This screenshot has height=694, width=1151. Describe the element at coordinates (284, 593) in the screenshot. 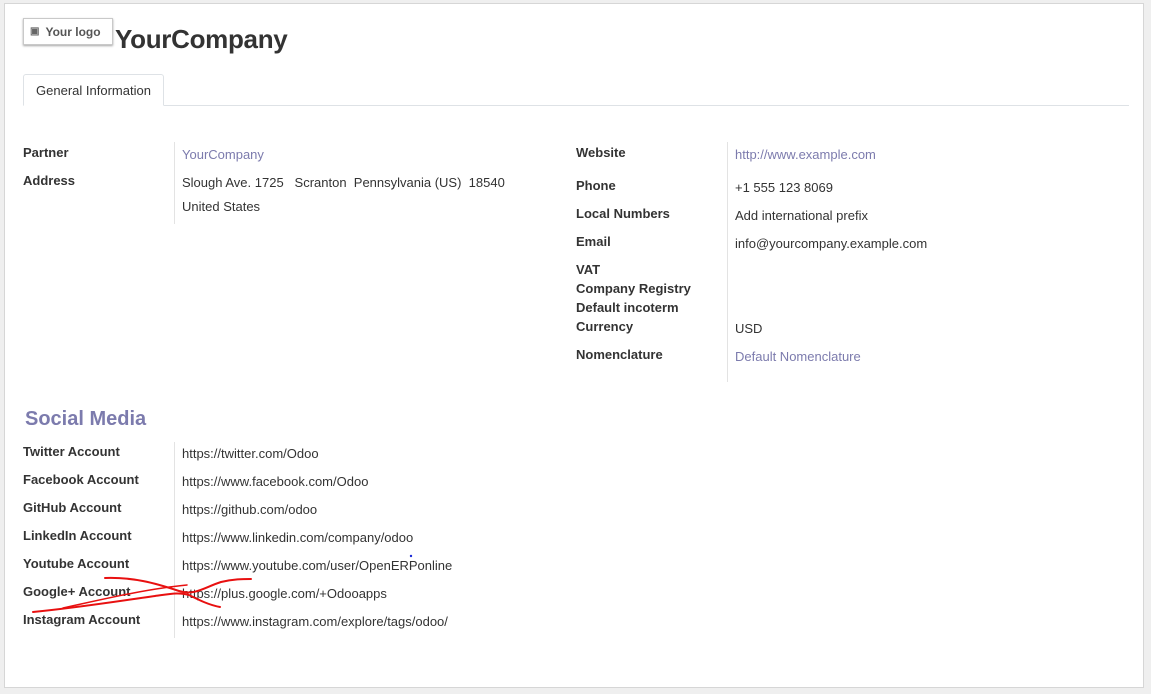

I see `googleplus-account-value: https://plus.google.com/+Odooapps` at that location.